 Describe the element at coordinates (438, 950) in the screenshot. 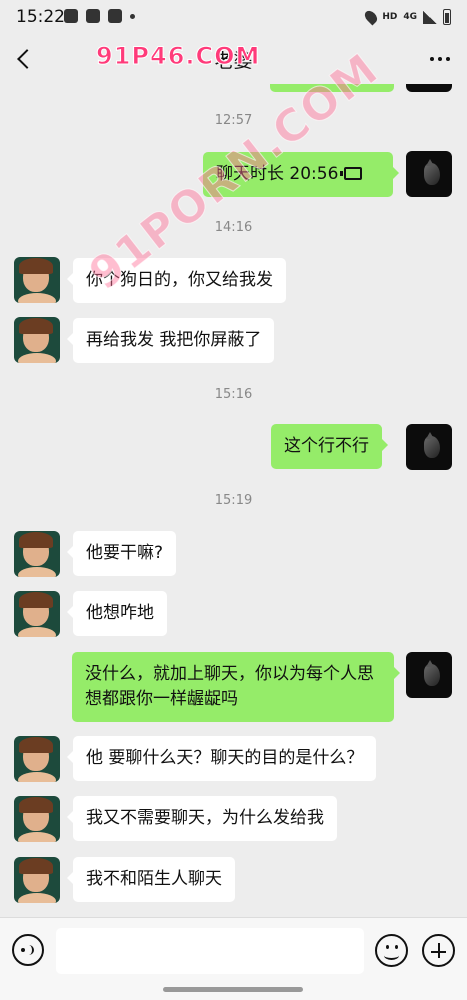

I see `more-actions-button` at that location.